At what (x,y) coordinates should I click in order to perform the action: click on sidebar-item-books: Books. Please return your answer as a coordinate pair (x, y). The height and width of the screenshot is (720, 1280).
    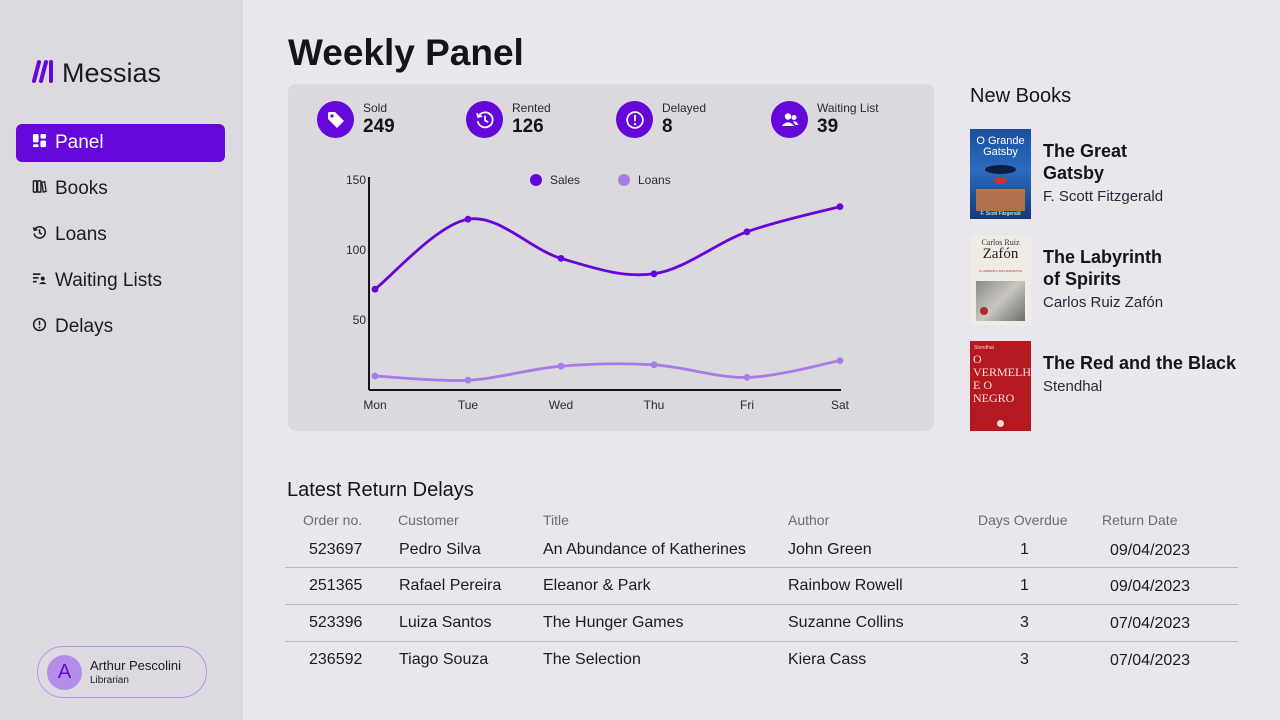
    Looking at the image, I should click on (120, 189).